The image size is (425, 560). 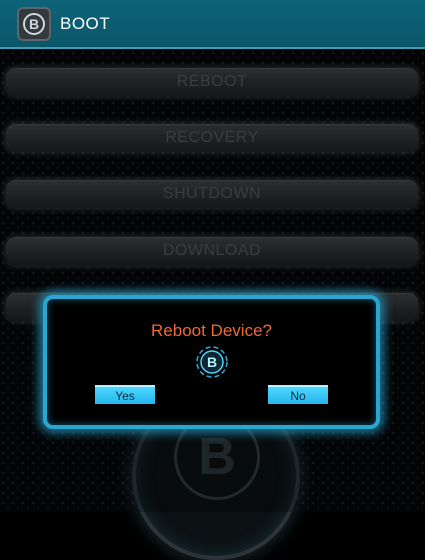 What do you see at coordinates (85, 23) in the screenshot?
I see `app-title: BOOT` at bounding box center [85, 23].